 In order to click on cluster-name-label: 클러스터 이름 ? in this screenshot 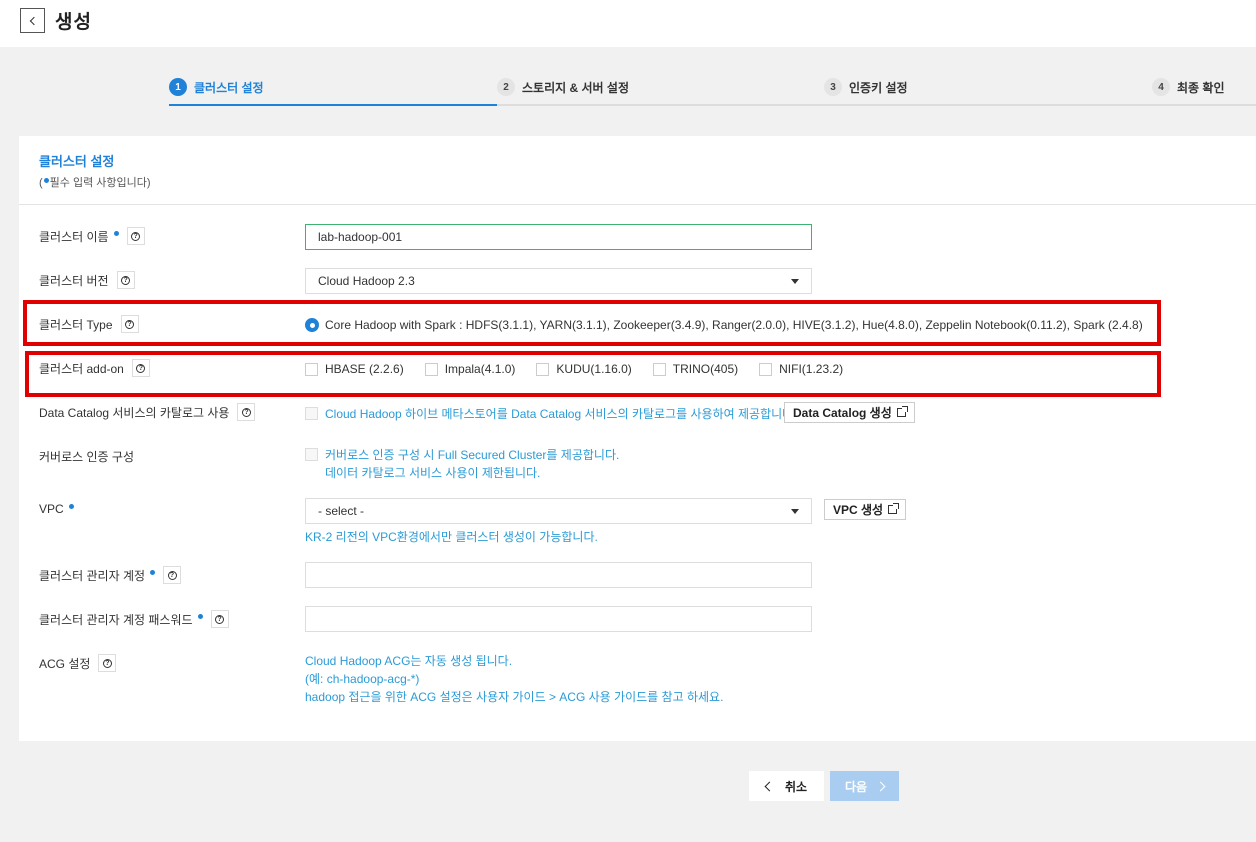, I will do `click(92, 236)`.